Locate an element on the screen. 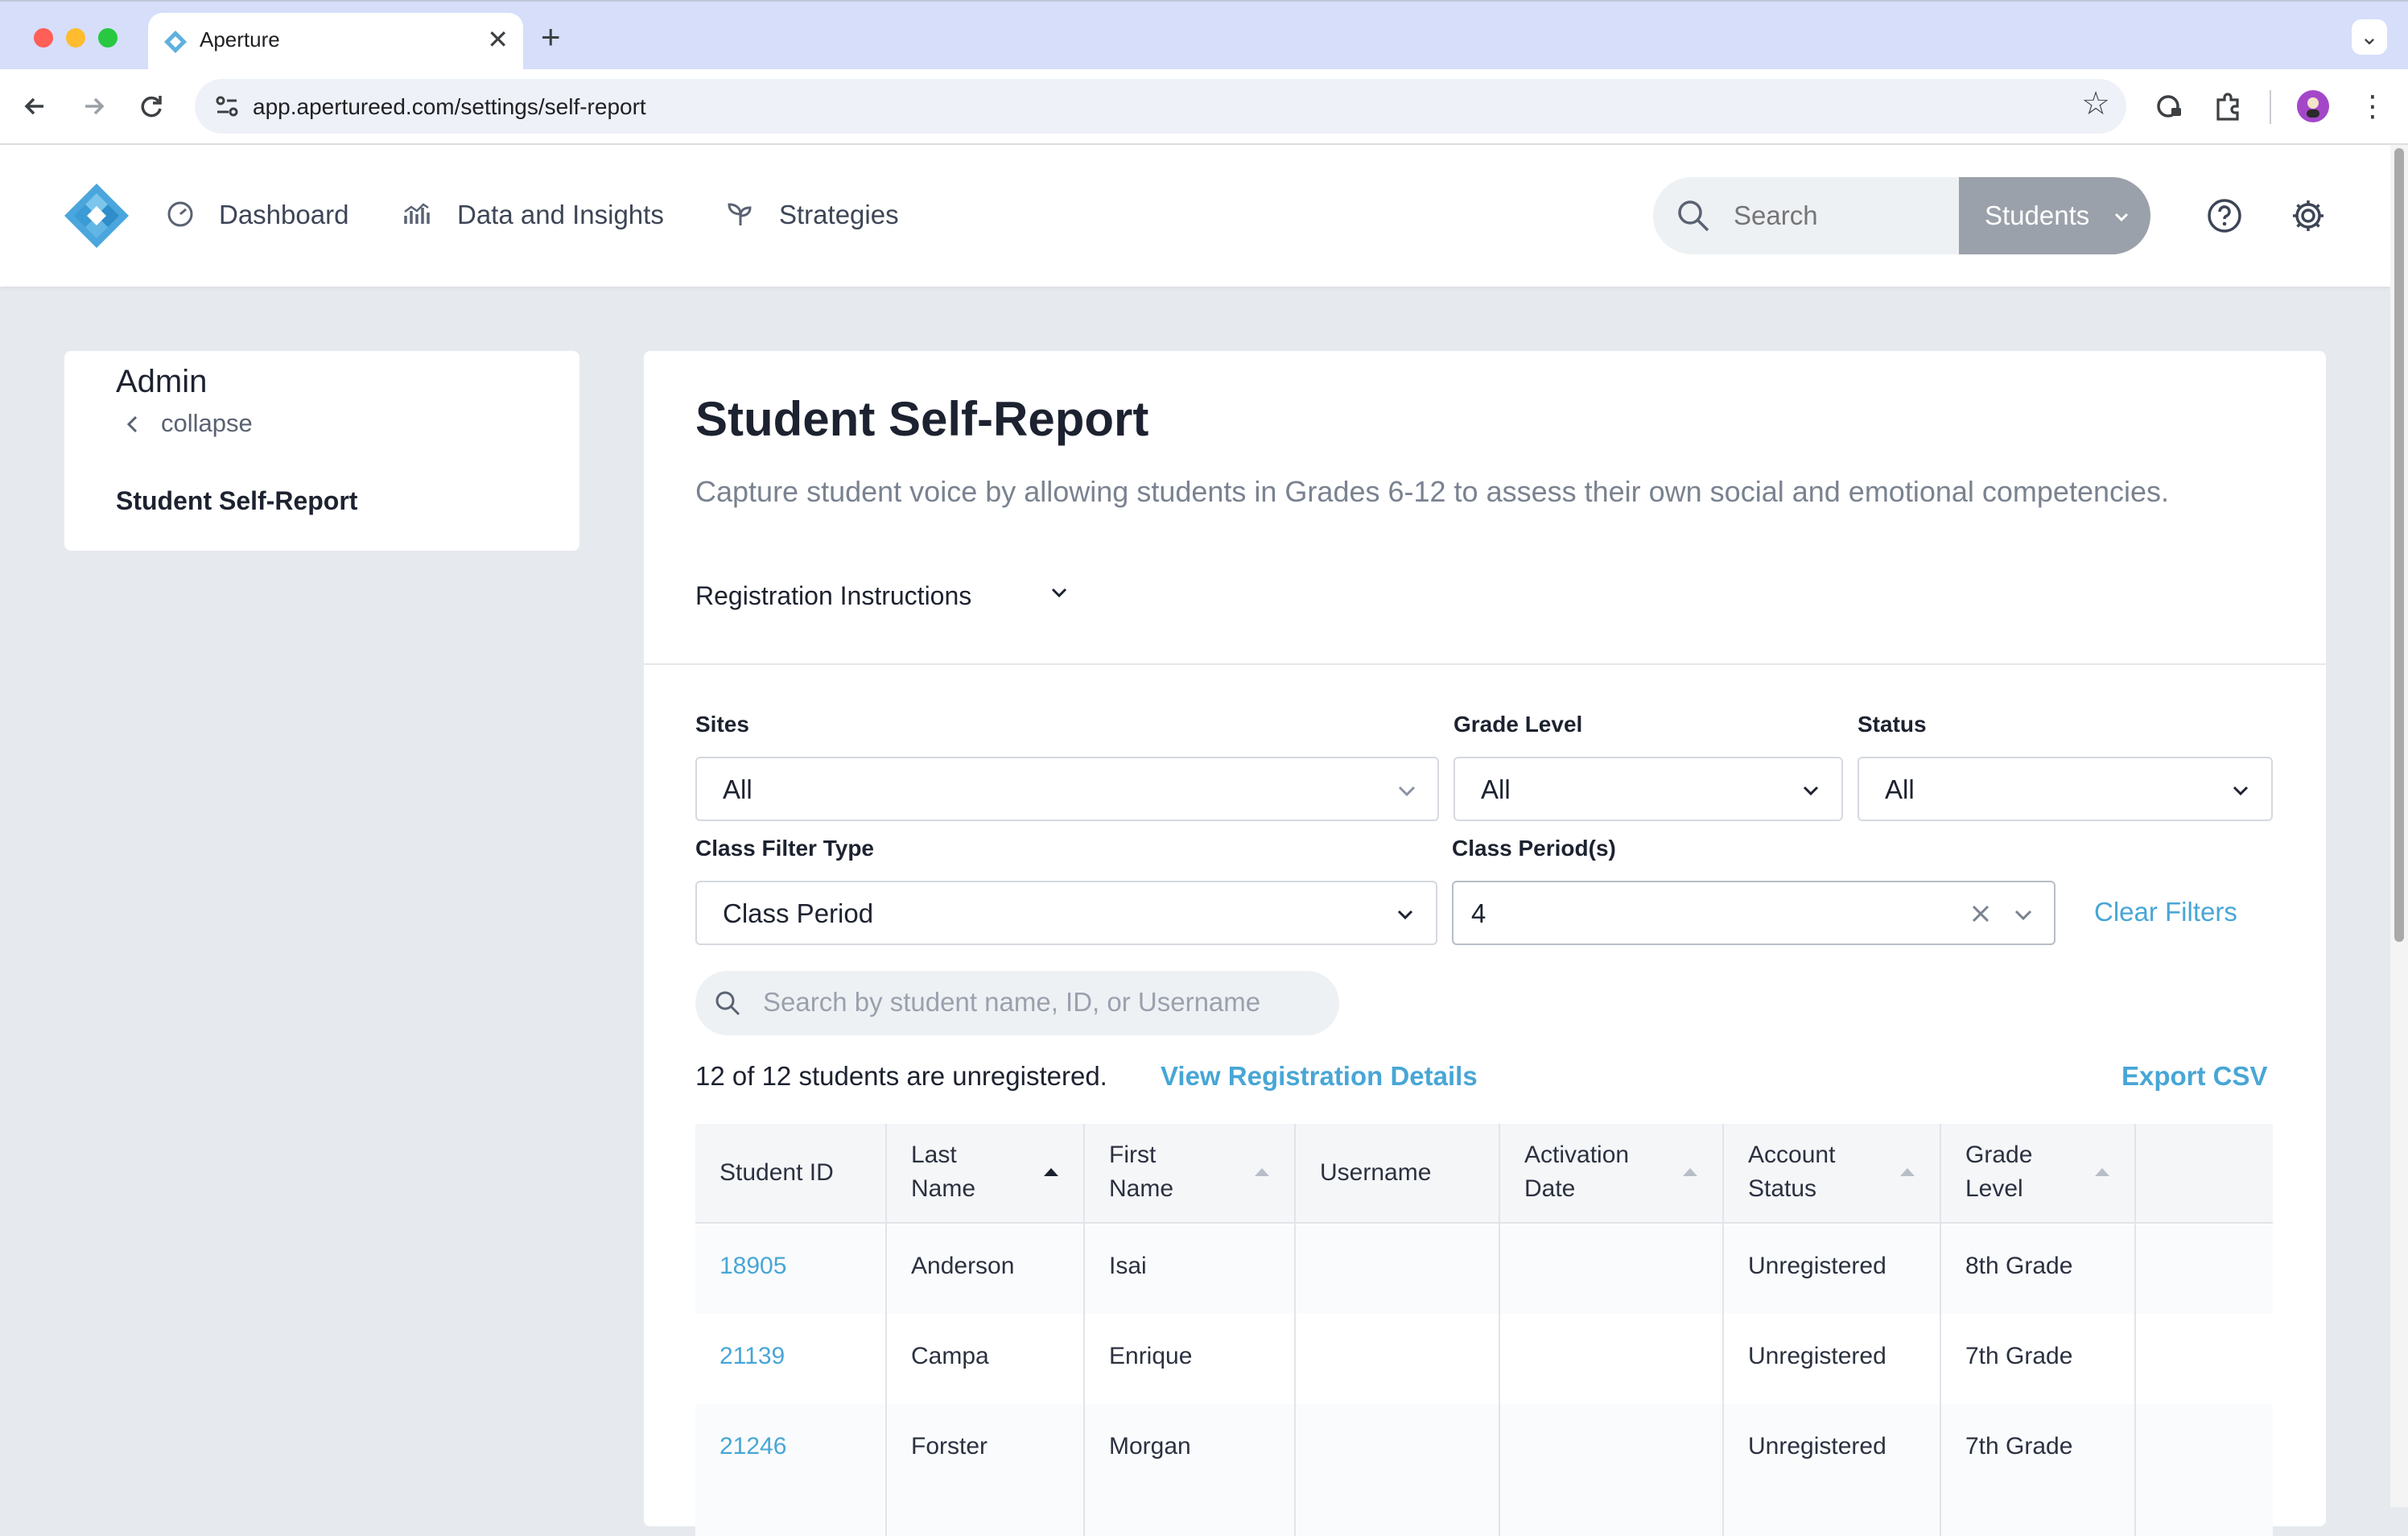 The width and height of the screenshot is (2408, 1536). help-icon is located at coordinates (2224, 215).